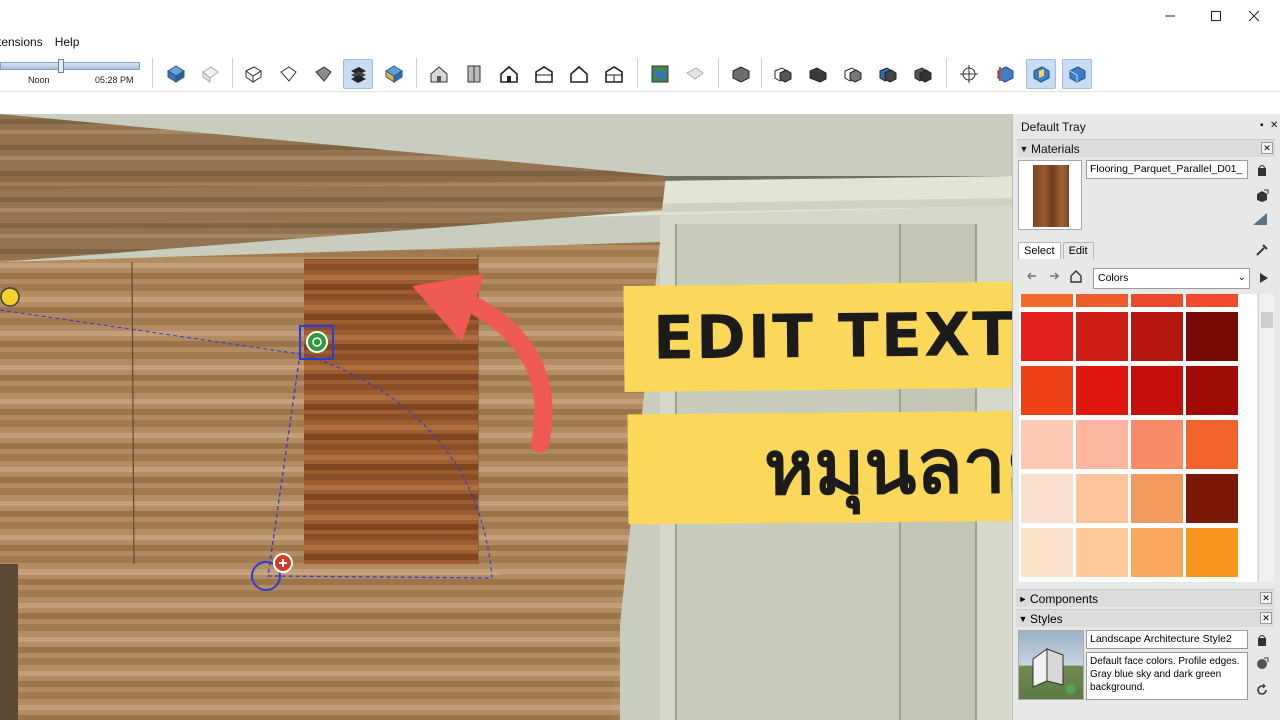 The height and width of the screenshot is (720, 1280). What do you see at coordinates (1053, 127) in the screenshot?
I see `tray-title: Default Tray` at bounding box center [1053, 127].